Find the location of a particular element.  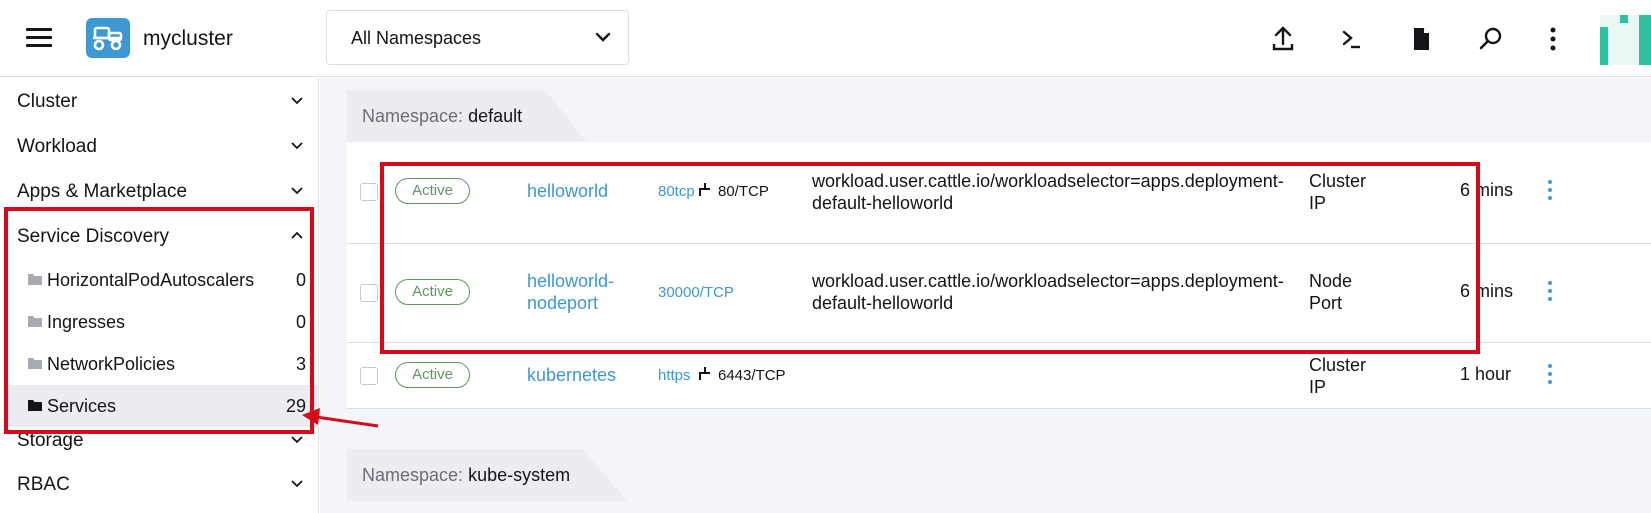

more-vertical-icon is located at coordinates (1553, 39).